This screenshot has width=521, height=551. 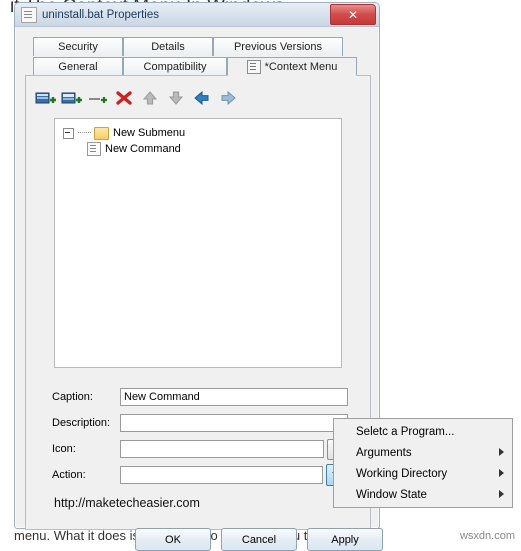 What do you see at coordinates (168, 46) in the screenshot?
I see `tab-details: Details` at bounding box center [168, 46].